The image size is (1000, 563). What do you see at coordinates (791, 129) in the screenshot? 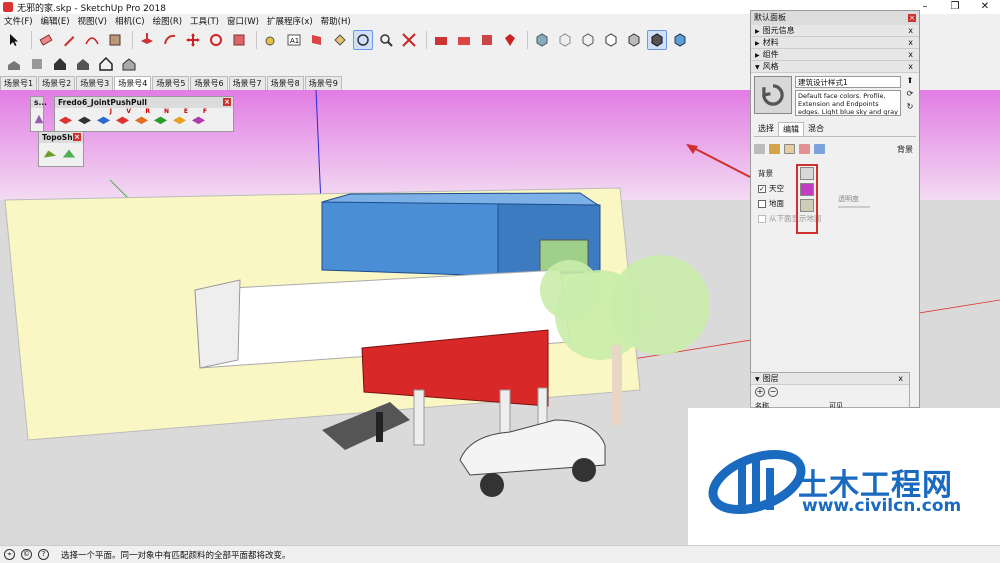
I see `tab-edit: 编辑` at bounding box center [791, 129].